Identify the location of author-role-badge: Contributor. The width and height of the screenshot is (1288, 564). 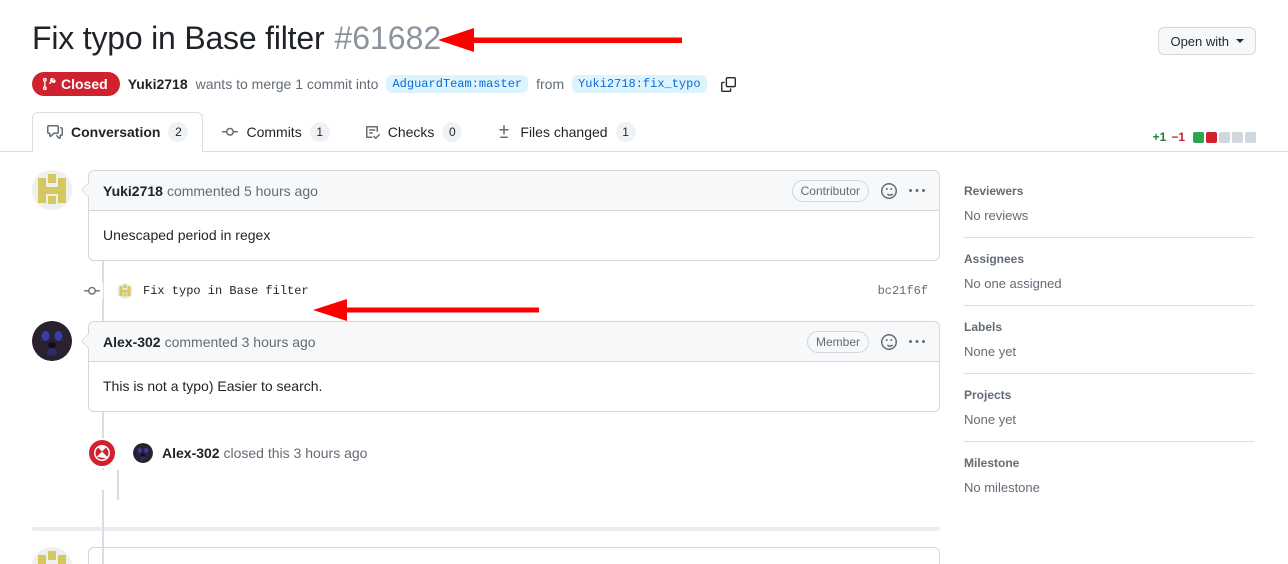
(830, 190).